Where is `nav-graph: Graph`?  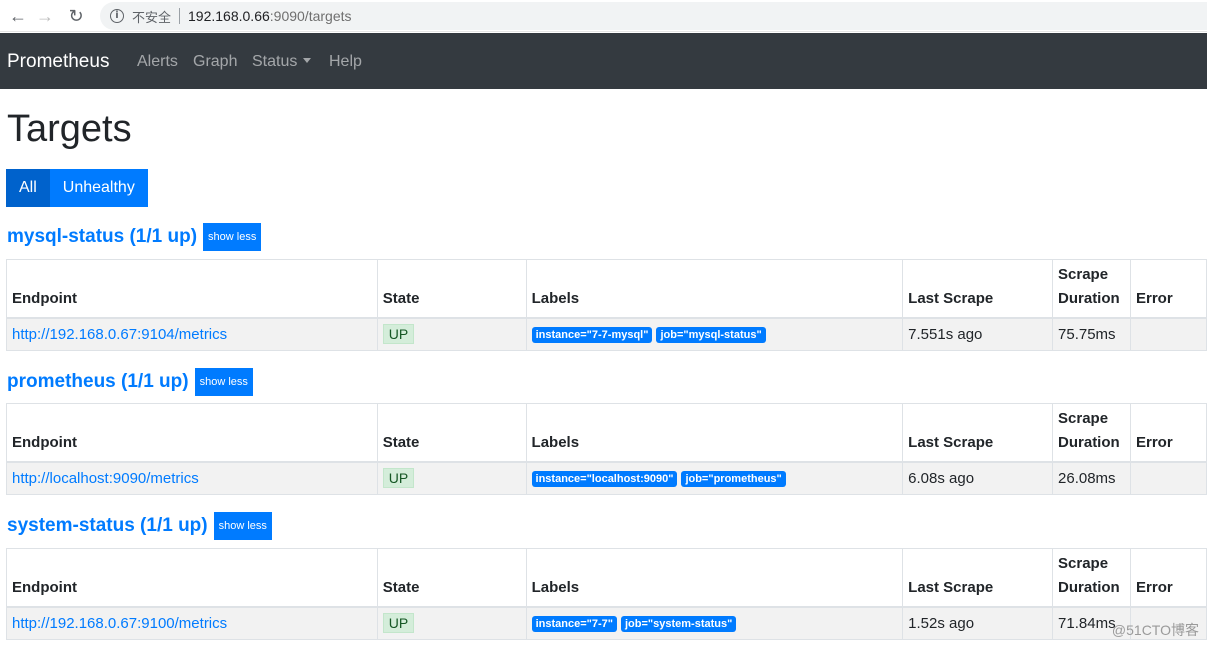 nav-graph: Graph is located at coordinates (215, 62).